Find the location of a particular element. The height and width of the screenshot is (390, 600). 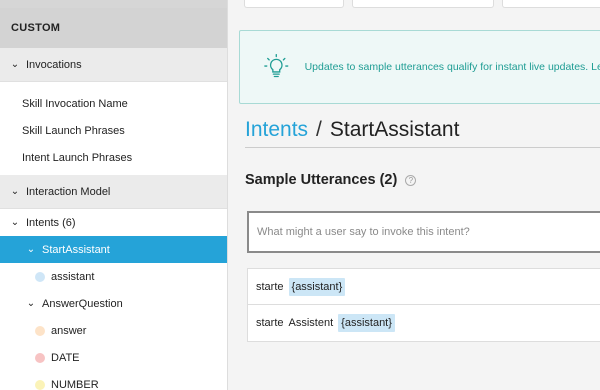

top-toolbar is located at coordinates (422, 4).